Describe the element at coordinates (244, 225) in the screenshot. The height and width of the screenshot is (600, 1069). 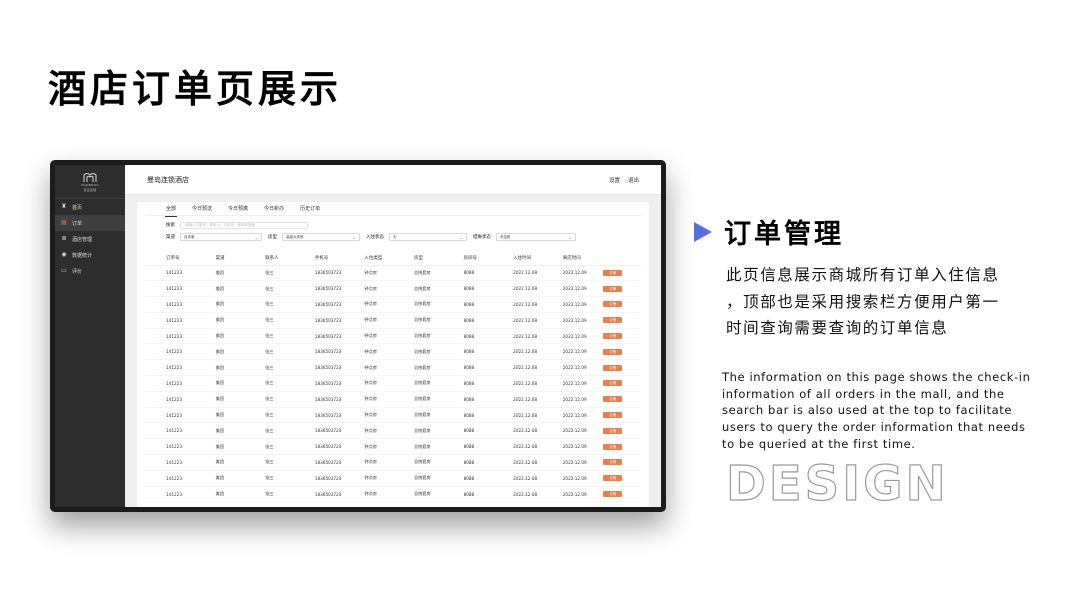
I see `search-input: 请输入订单号、联系人、手机号、房间号搜索` at that location.